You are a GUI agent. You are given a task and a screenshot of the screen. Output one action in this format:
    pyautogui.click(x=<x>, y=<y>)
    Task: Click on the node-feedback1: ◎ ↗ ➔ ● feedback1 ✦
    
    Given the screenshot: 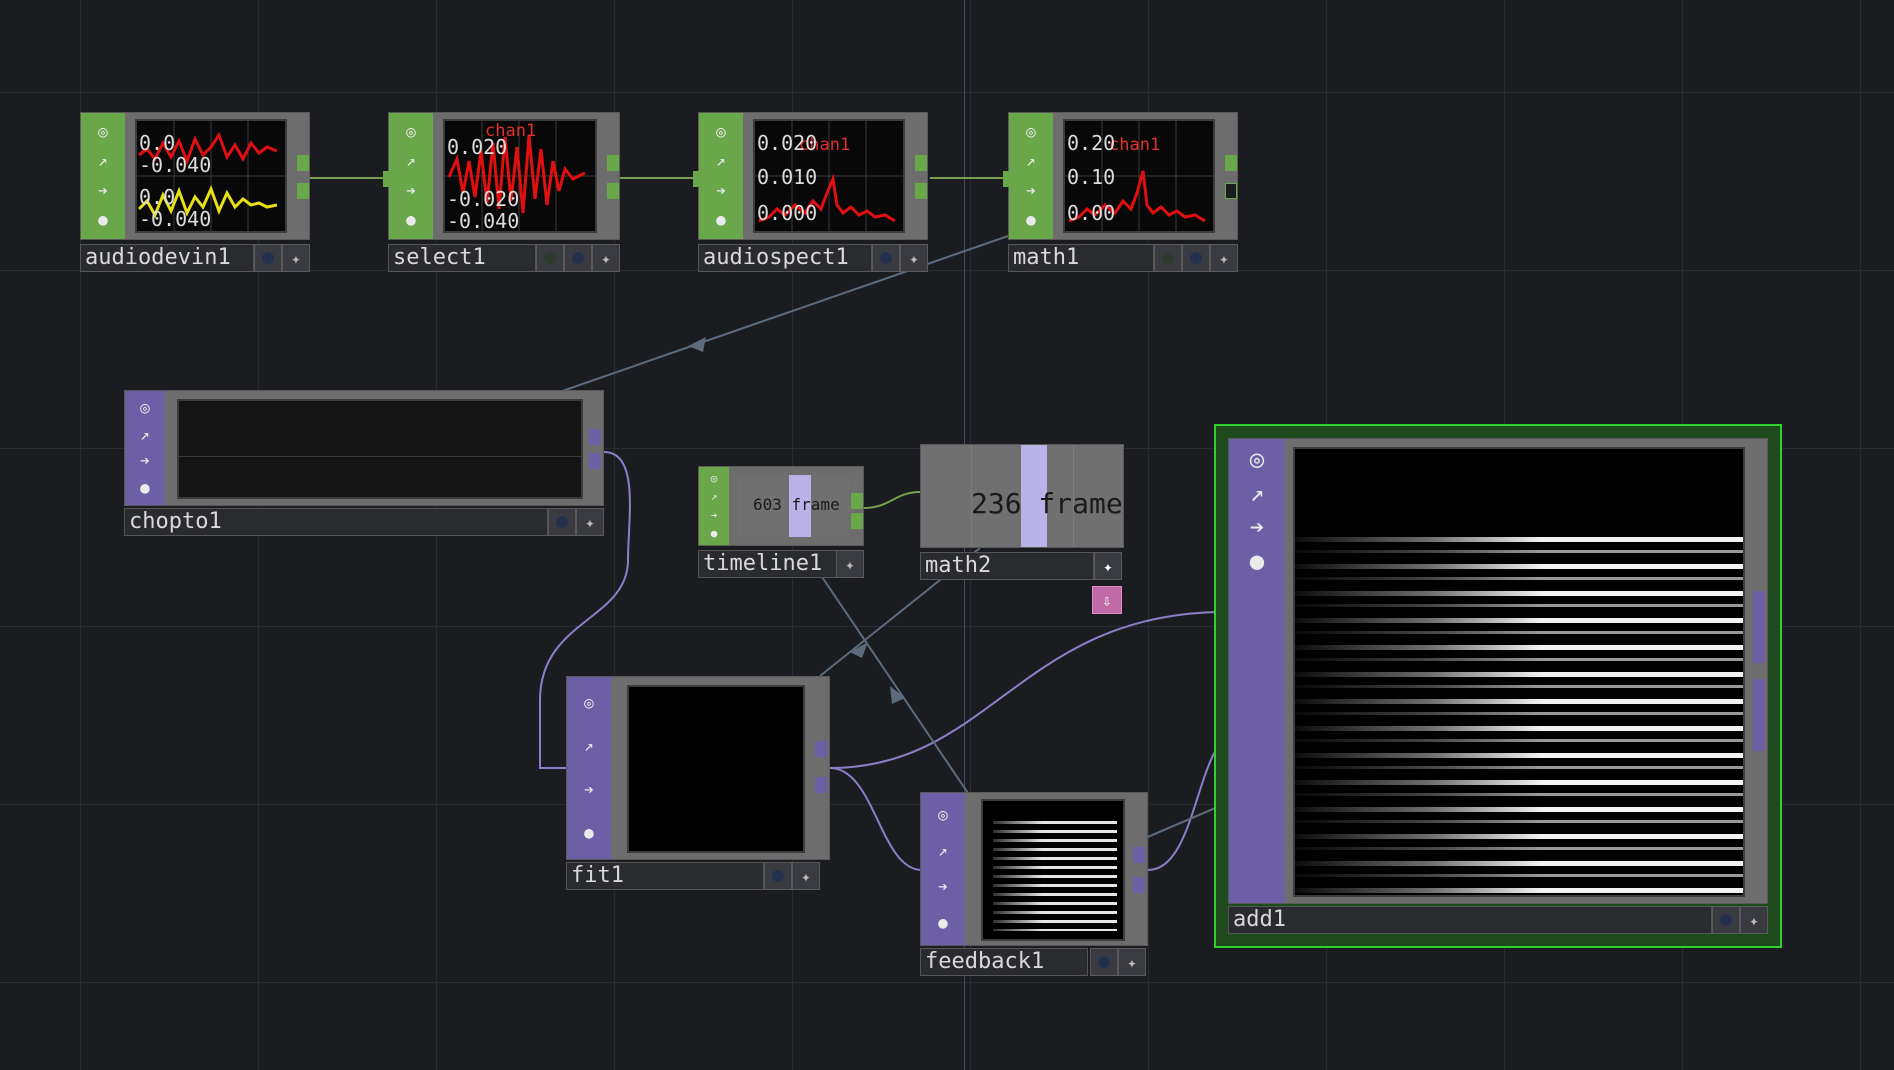 What is the action you would take?
    pyautogui.click(x=1034, y=885)
    